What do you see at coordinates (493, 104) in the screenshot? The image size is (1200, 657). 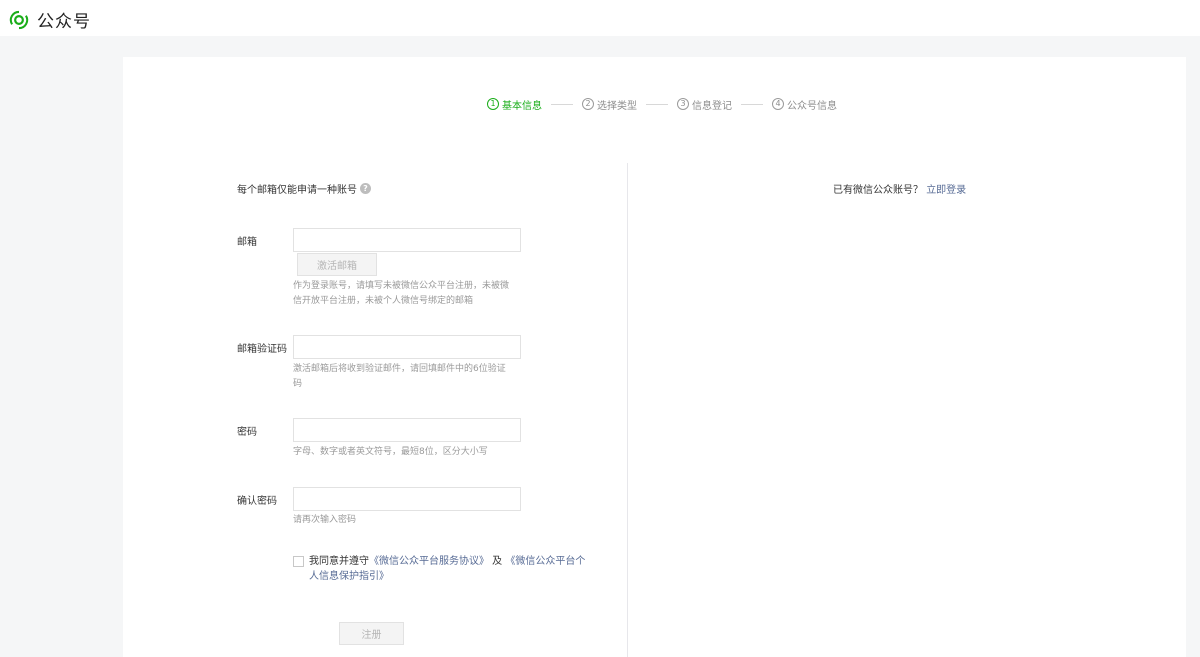 I see `step-number: 1` at bounding box center [493, 104].